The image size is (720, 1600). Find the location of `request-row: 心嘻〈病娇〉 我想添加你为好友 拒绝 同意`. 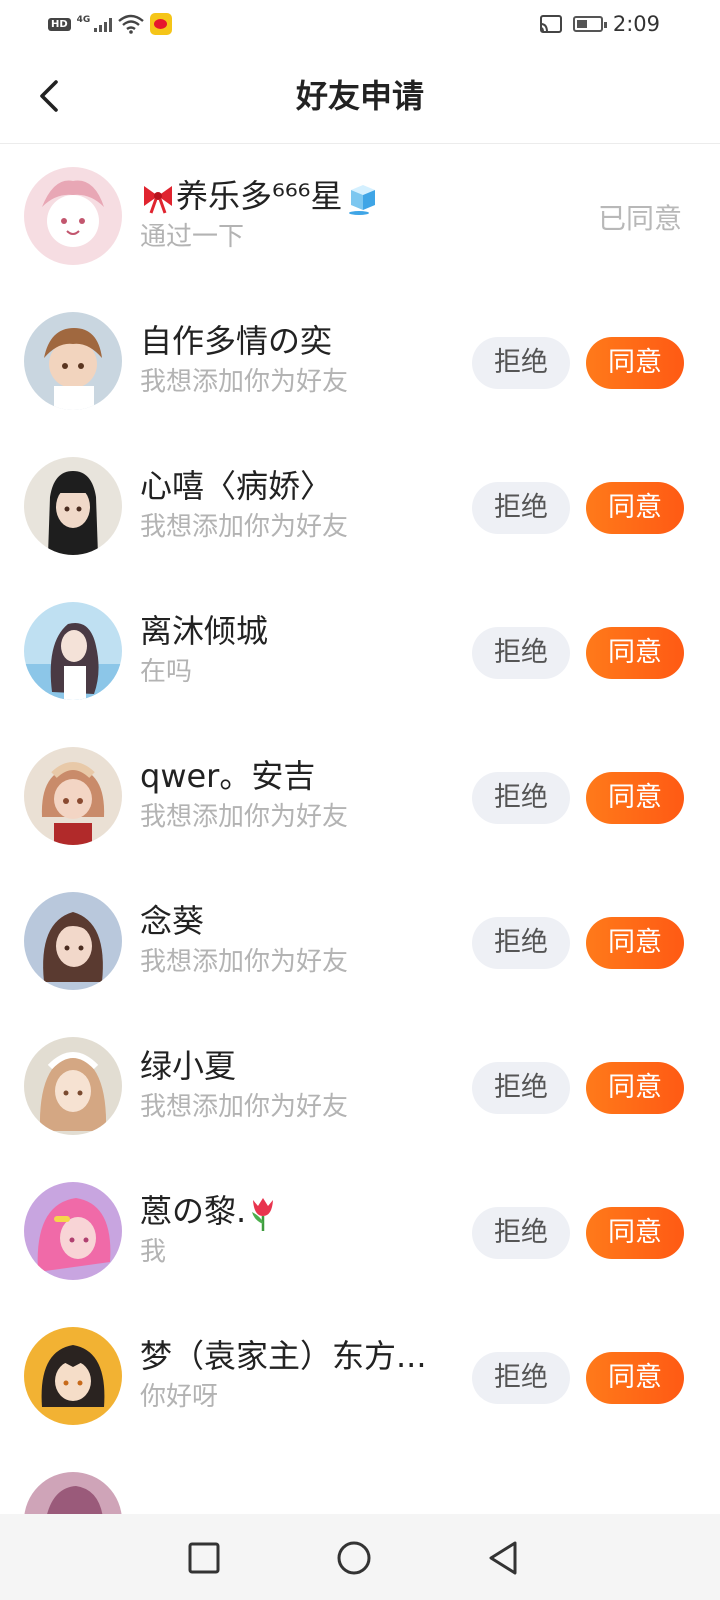

request-row: 心嘻〈病娇〉 我想添加你为好友 拒绝 同意 is located at coordinates (360, 507).